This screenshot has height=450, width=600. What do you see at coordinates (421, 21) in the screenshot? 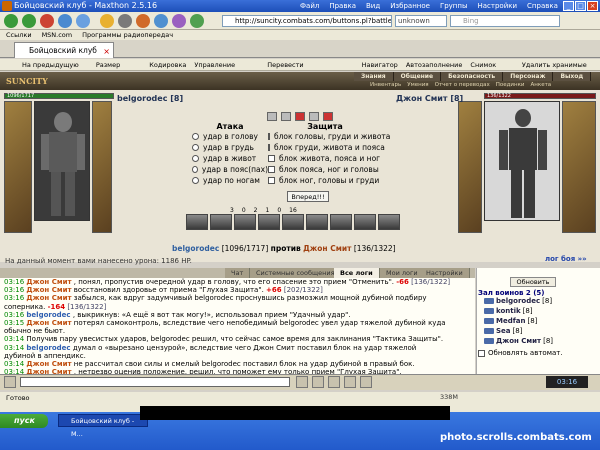
I see `encoding-select: unknown` at bounding box center [421, 21].